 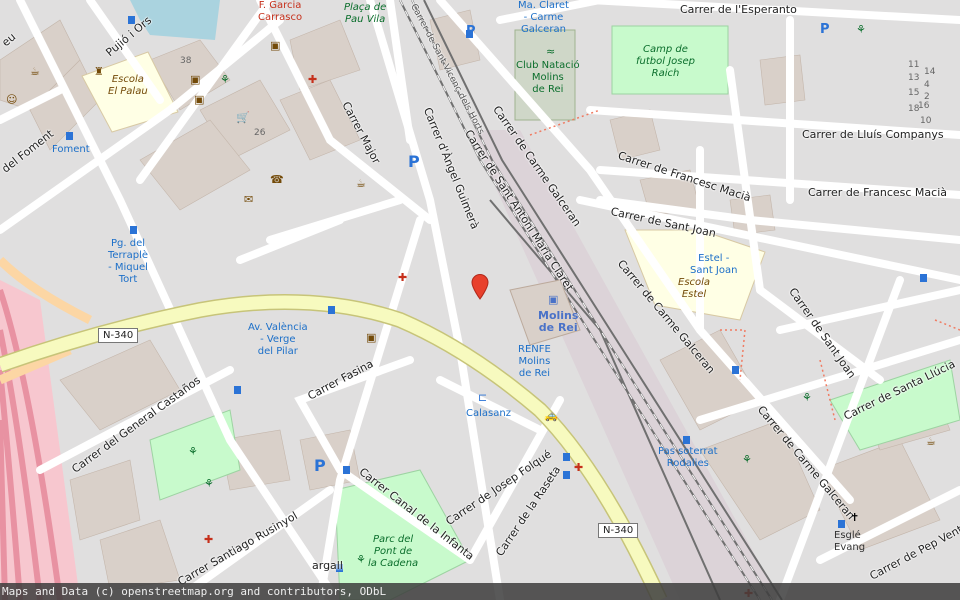 What do you see at coordinates (914, 78) in the screenshot?
I see `house-number: 13` at bounding box center [914, 78].